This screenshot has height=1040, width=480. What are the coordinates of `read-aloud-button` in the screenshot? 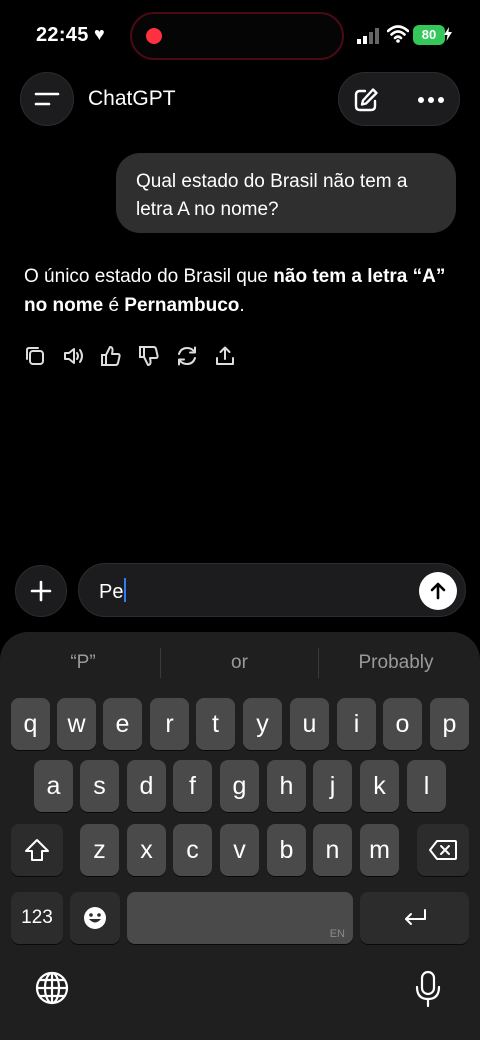 It's located at (81, 356).